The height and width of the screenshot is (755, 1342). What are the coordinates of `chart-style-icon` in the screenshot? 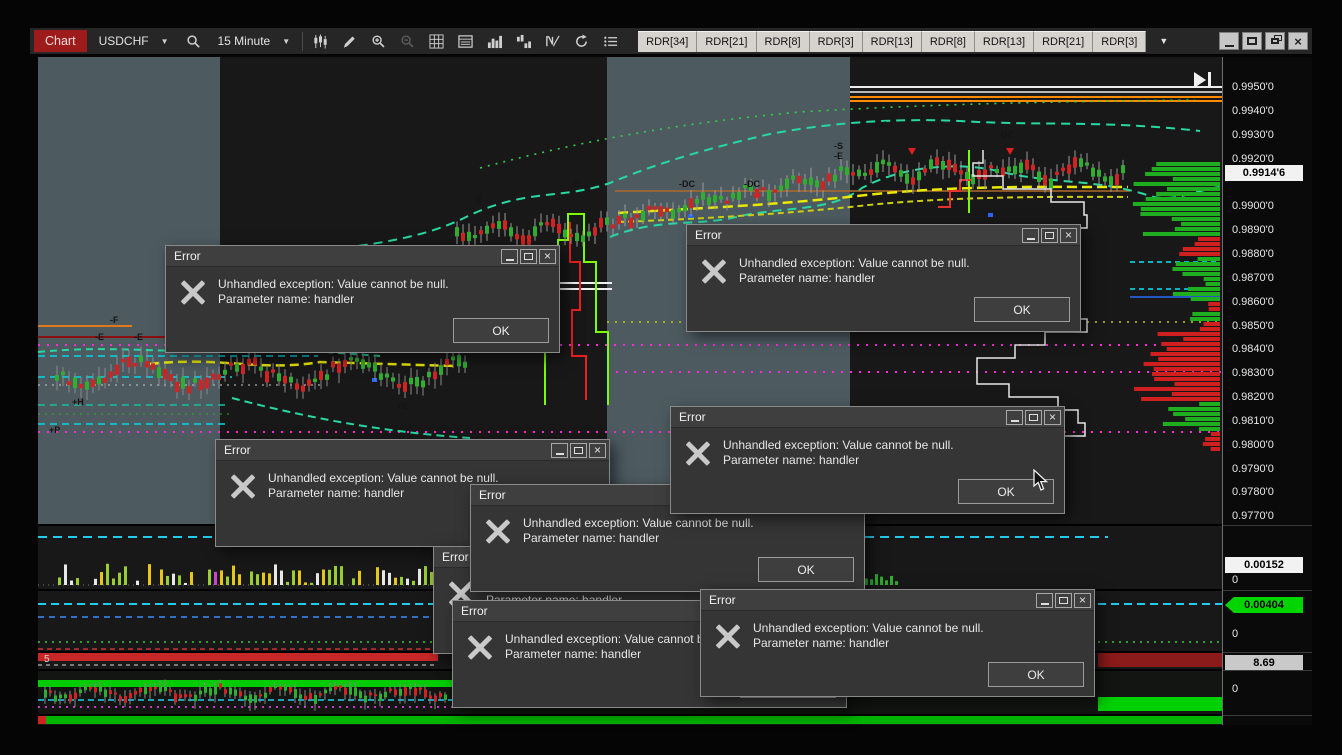 It's located at (320, 41).